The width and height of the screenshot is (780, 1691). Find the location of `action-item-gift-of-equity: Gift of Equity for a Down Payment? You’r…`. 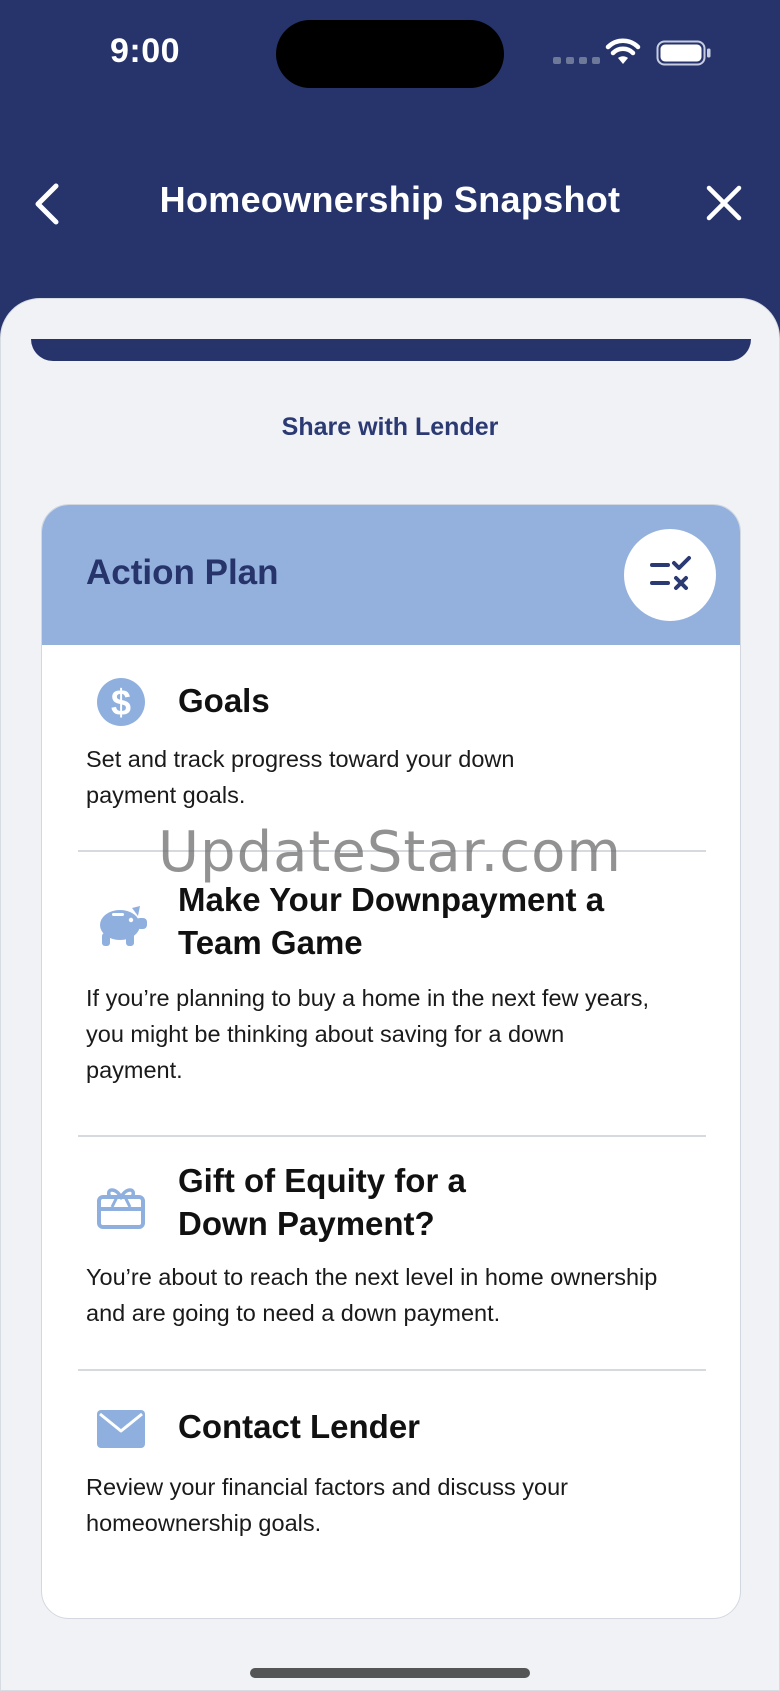

action-item-gift-of-equity: Gift of Equity for a Down Payment? You’r… is located at coordinates (391, 1253).